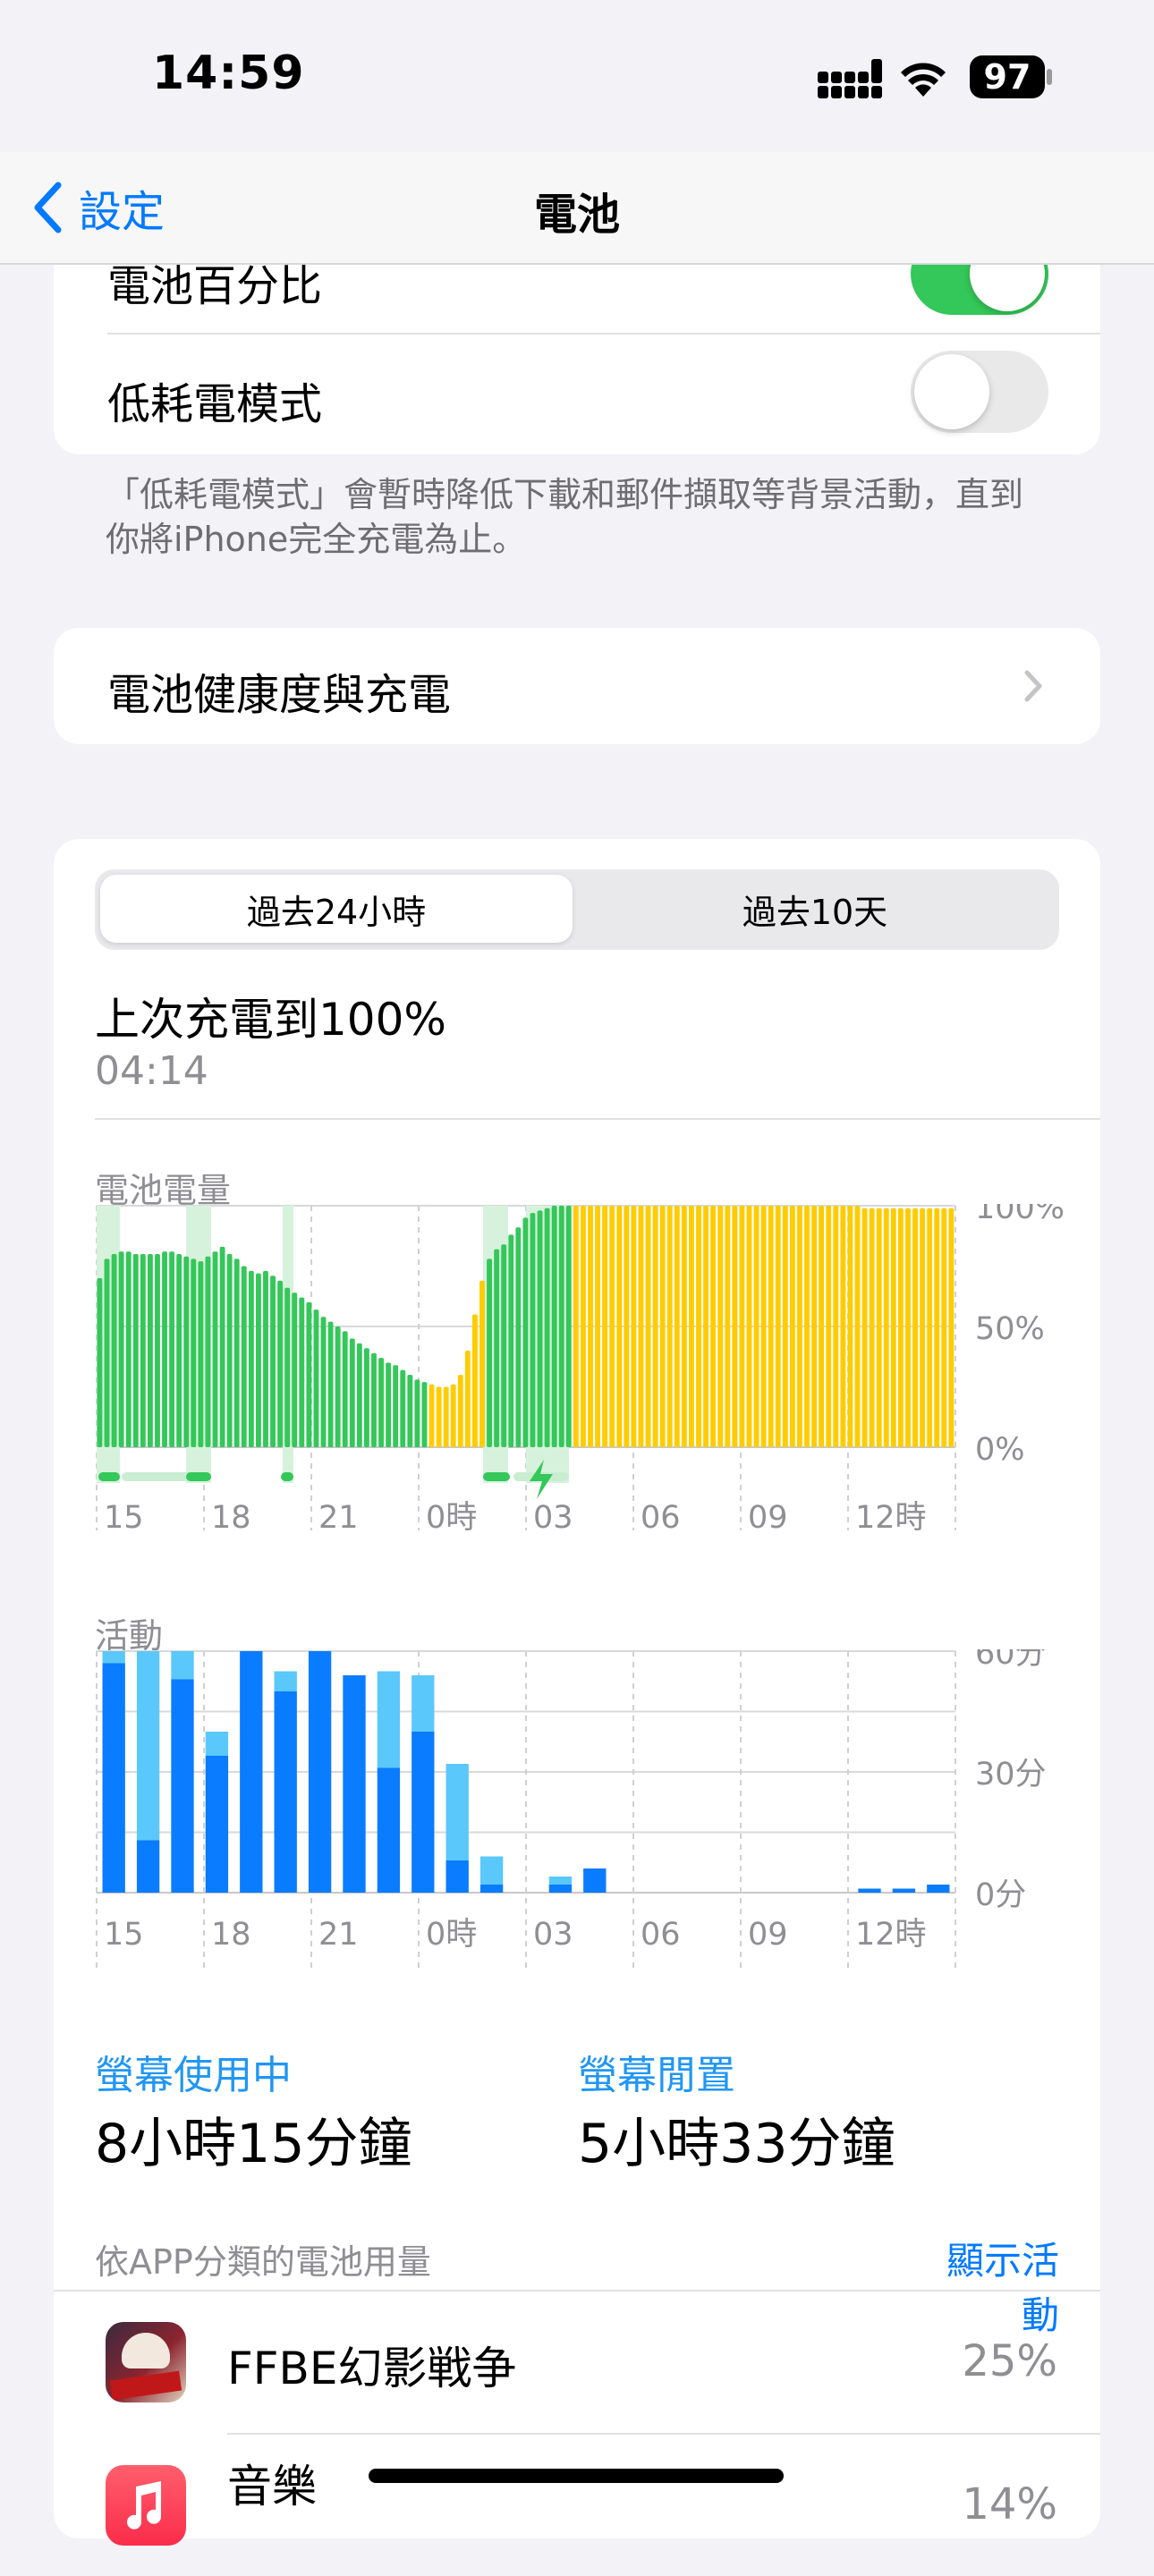 This screenshot has height=2576, width=1154. Describe the element at coordinates (565, 494) in the screenshot. I see `low-power-footnote-line1: 「低耗電模式」會暫時降低下載和郵件擷取等背景活動，直到` at that location.